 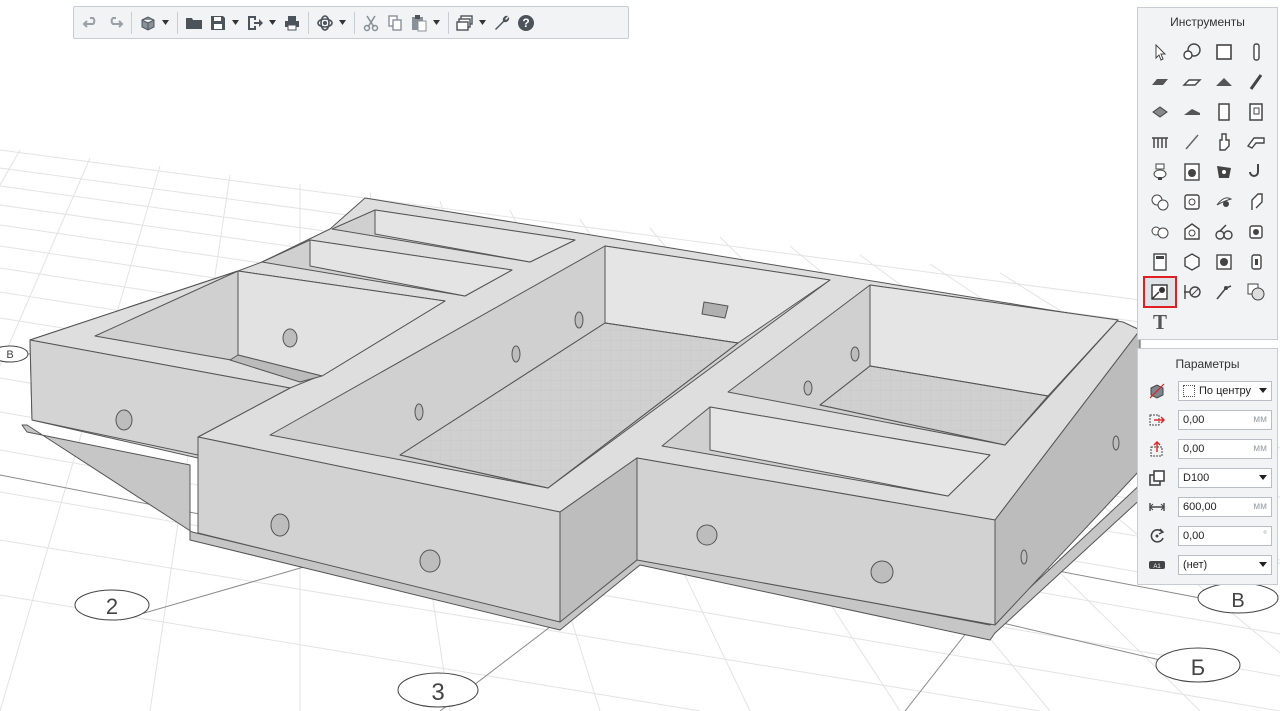 What do you see at coordinates (1157, 478) in the screenshot?
I see `size-profile-icon` at bounding box center [1157, 478].